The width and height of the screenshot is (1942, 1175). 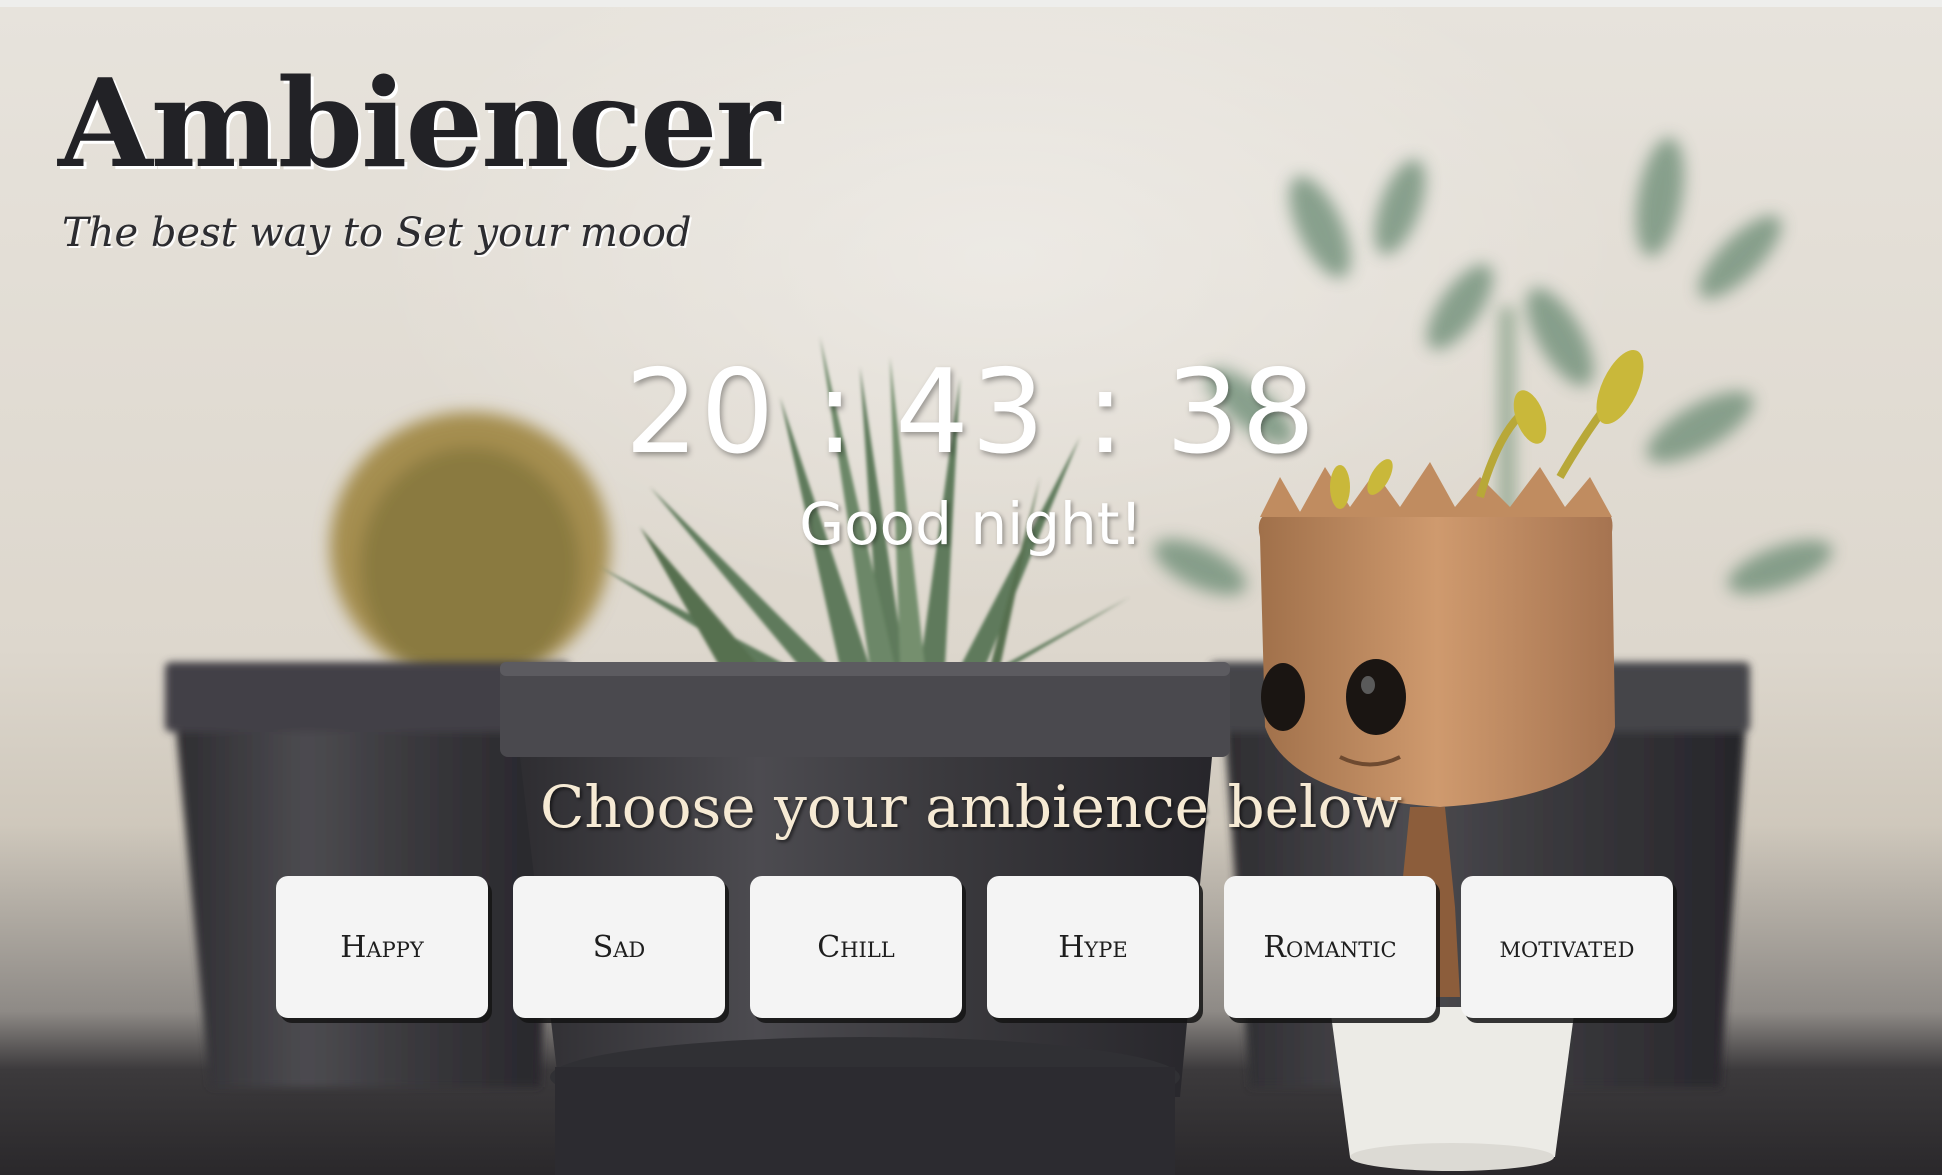 I want to click on mood-button-happy: Happy, so click(x=382, y=947).